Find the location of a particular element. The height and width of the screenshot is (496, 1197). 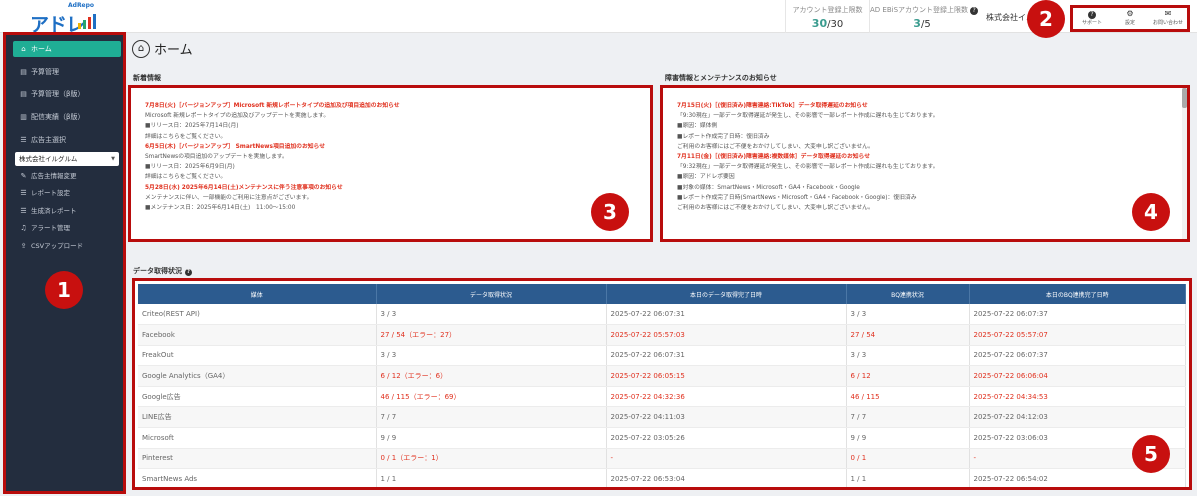

contact-button: ✉ お問い合わせ is located at coordinates (1168, 18).